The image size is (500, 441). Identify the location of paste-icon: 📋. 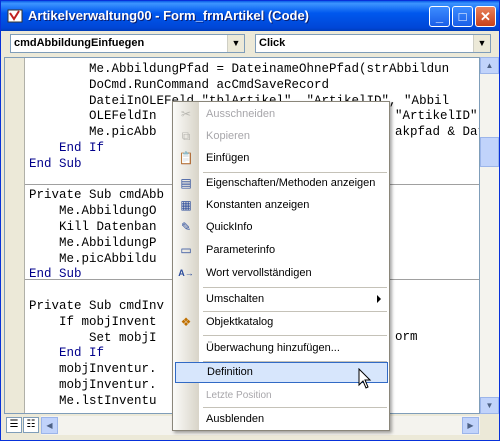
(186, 158).